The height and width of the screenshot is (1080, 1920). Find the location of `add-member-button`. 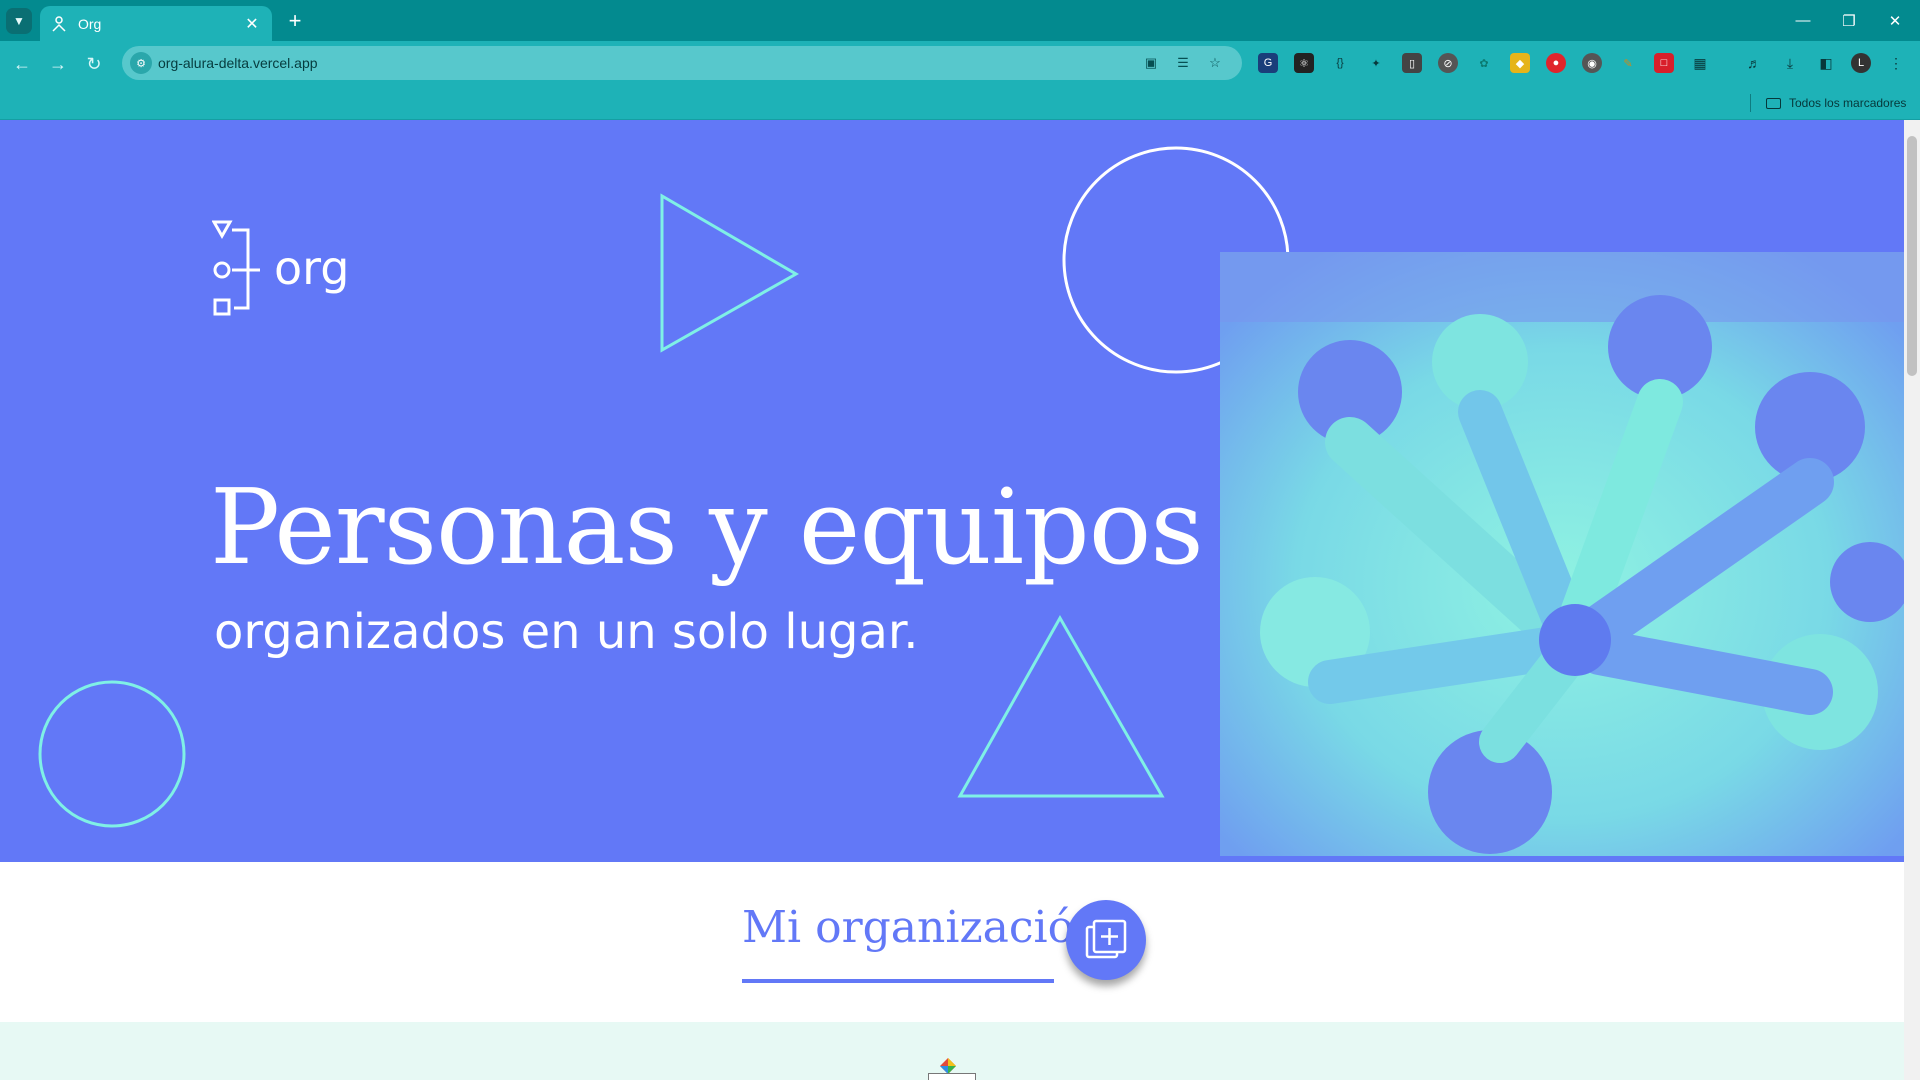

add-member-button is located at coordinates (1106, 940).